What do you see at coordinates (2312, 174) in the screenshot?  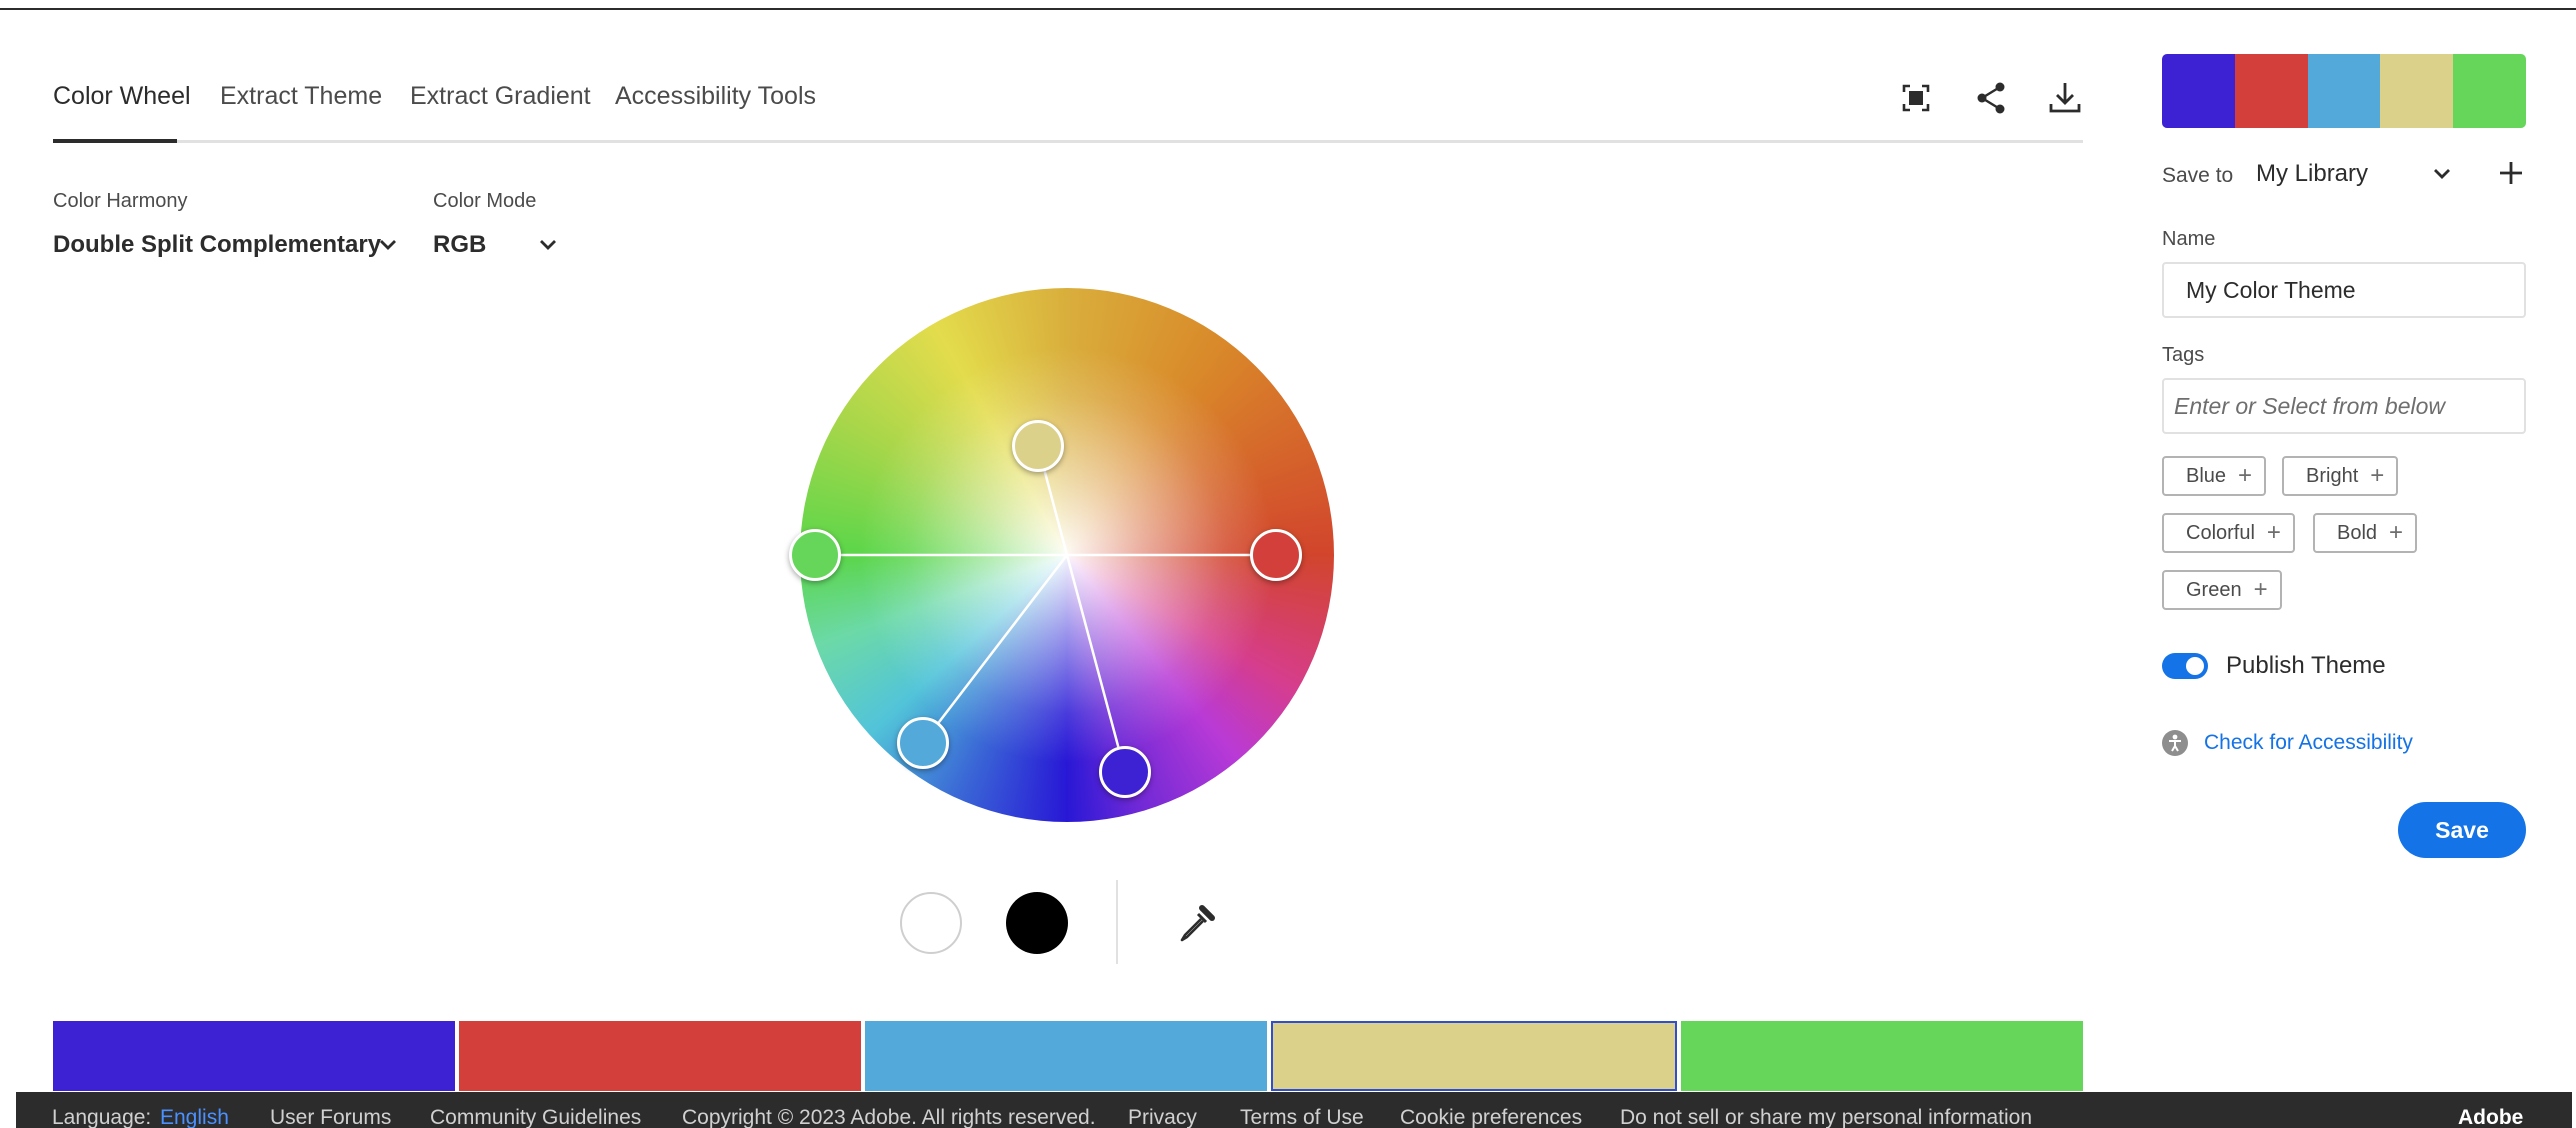 I see `library-dropdown: My Library` at bounding box center [2312, 174].